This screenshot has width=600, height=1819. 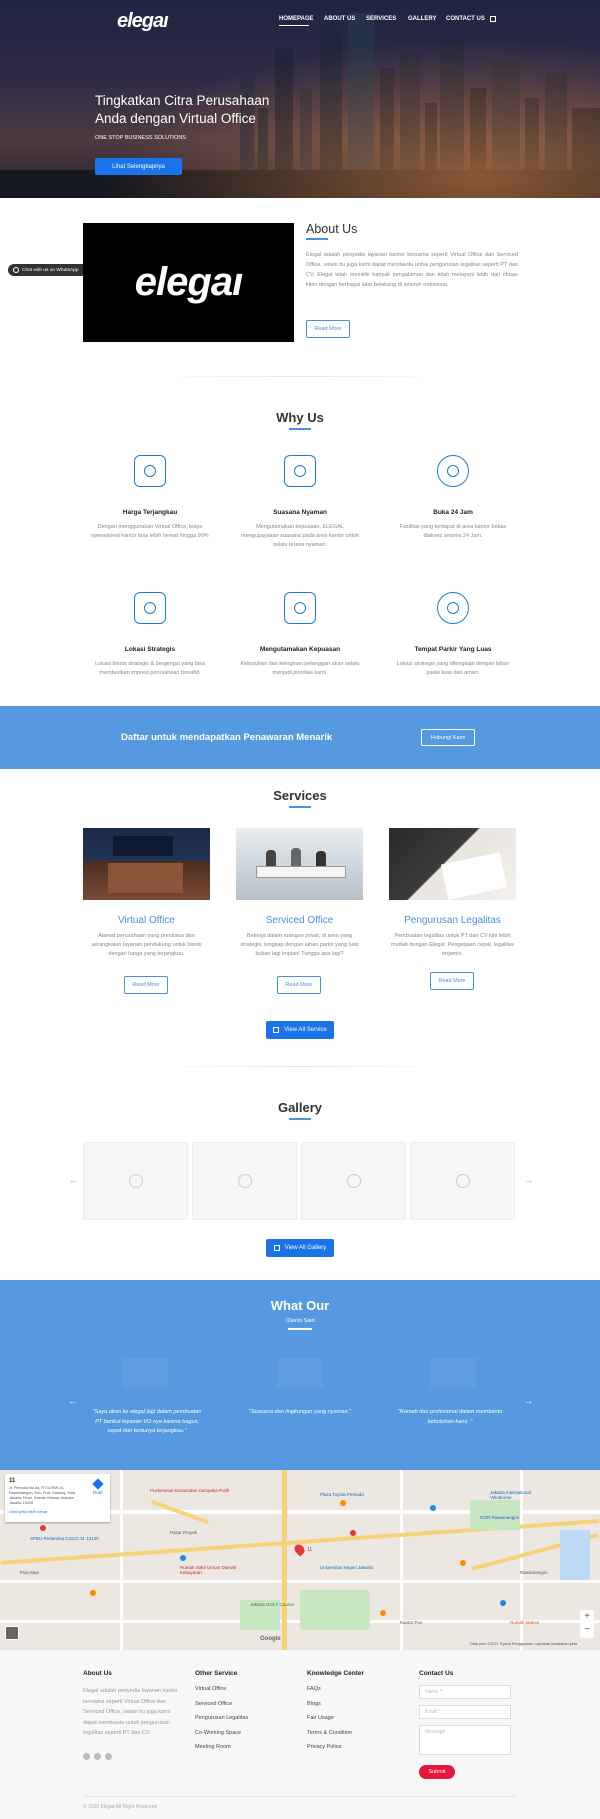 What do you see at coordinates (300, 1119) in the screenshot?
I see `gallery-underline` at bounding box center [300, 1119].